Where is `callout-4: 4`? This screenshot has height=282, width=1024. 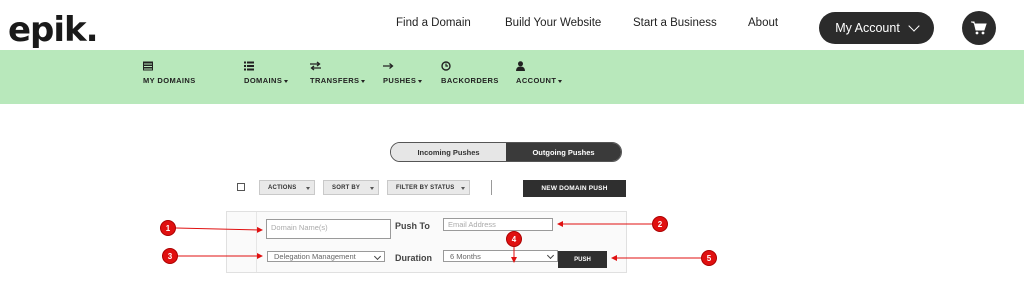 callout-4: 4 is located at coordinates (514, 239).